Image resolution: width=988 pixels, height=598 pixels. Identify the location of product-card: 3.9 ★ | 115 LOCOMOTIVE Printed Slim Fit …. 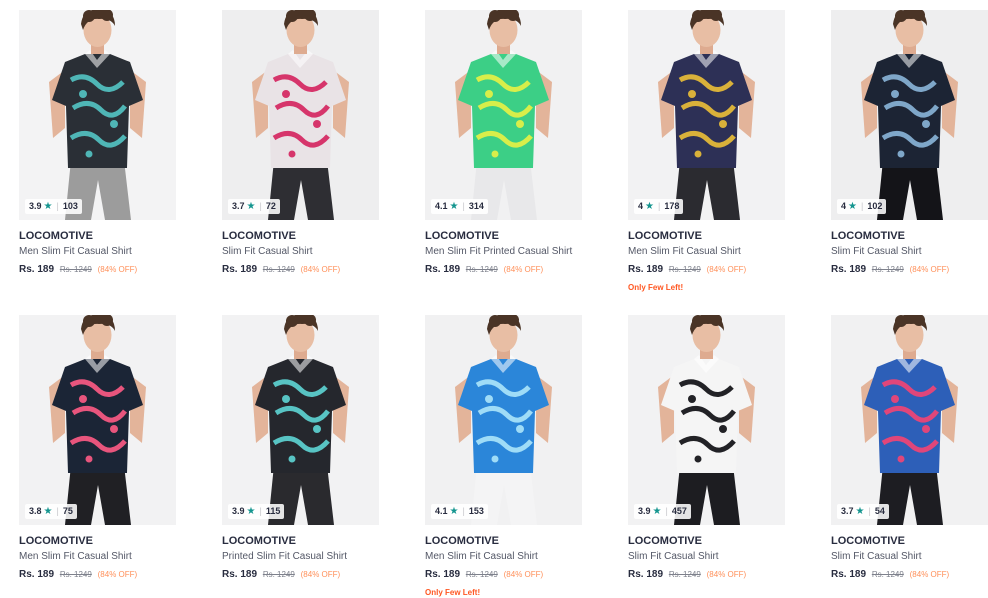
(300, 454).